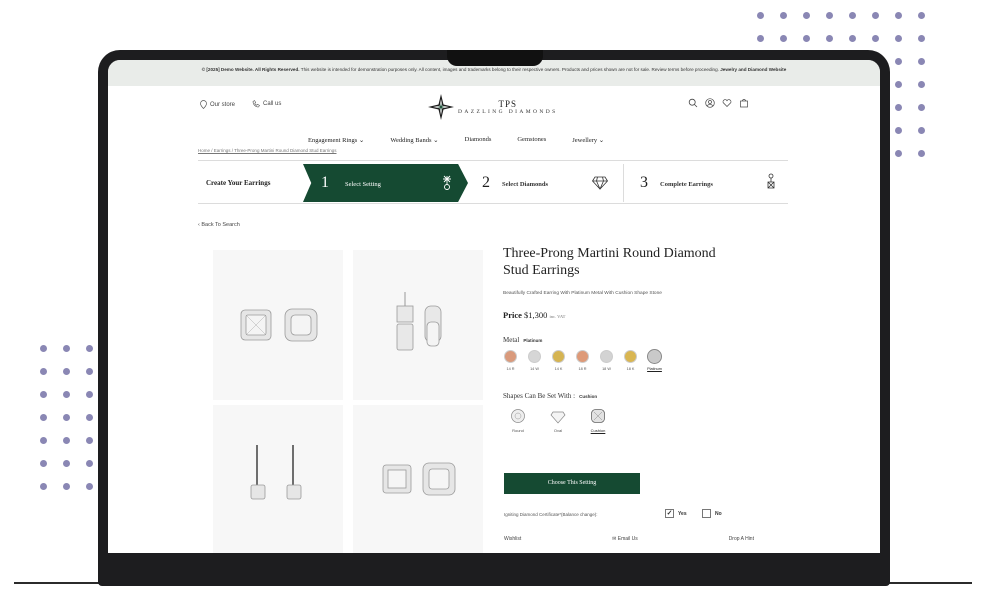  What do you see at coordinates (203, 104) in the screenshot?
I see `location-pin-icon` at bounding box center [203, 104].